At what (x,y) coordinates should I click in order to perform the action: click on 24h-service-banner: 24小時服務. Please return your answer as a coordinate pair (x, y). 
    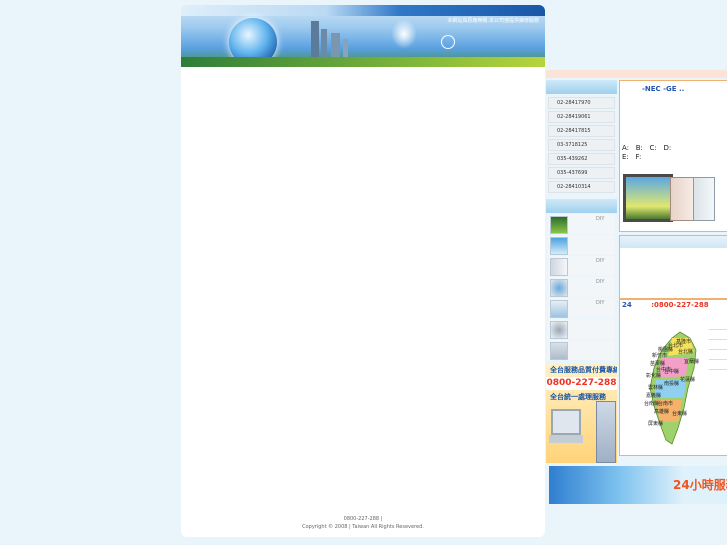
    Looking at the image, I should click on (638, 485).